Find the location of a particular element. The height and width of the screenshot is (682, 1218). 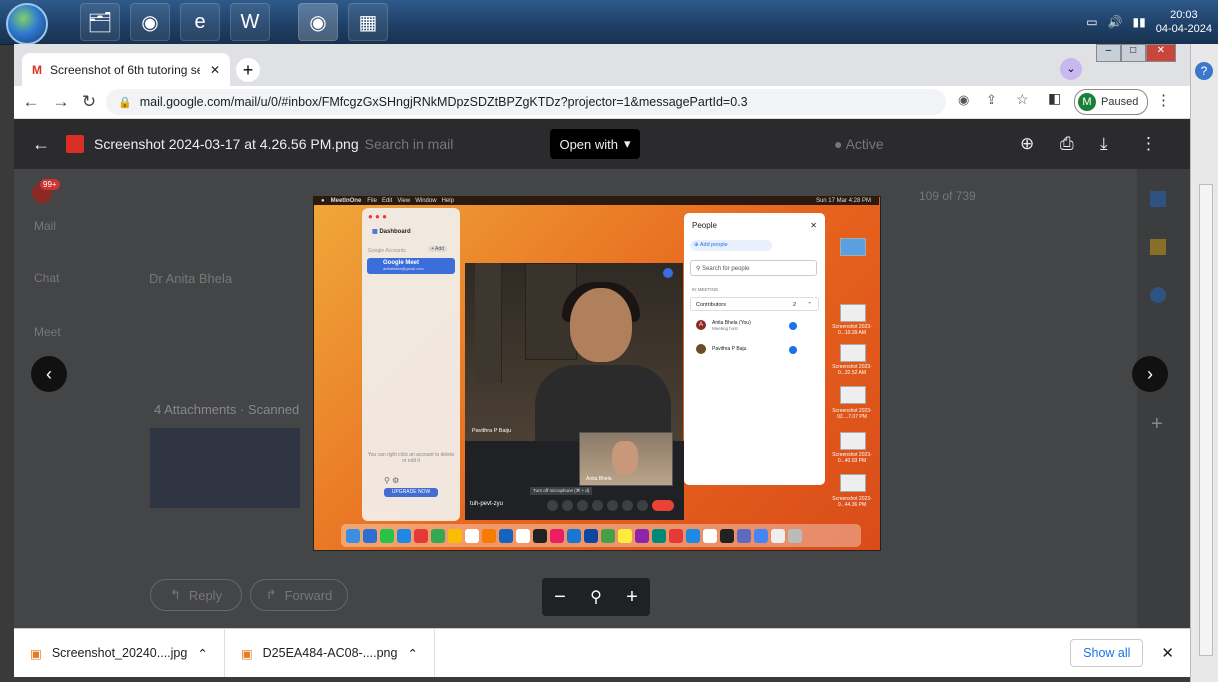

status-label: Active is located at coordinates (864, 144).